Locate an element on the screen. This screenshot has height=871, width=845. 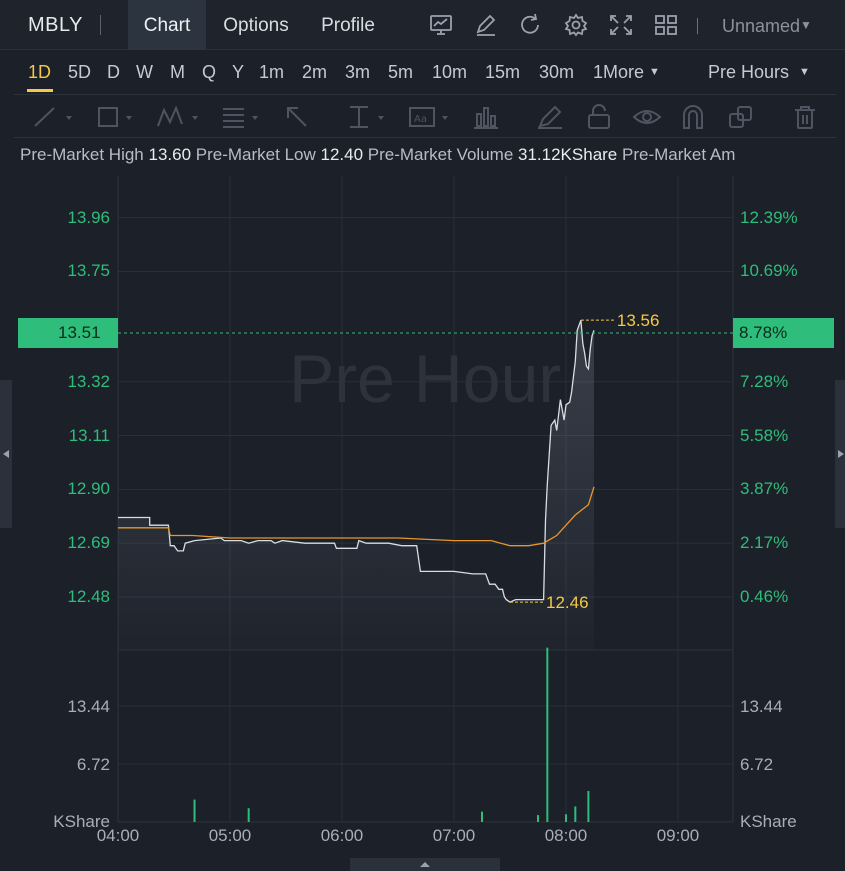
price-tick: 13.11 is located at coordinates (89, 435).